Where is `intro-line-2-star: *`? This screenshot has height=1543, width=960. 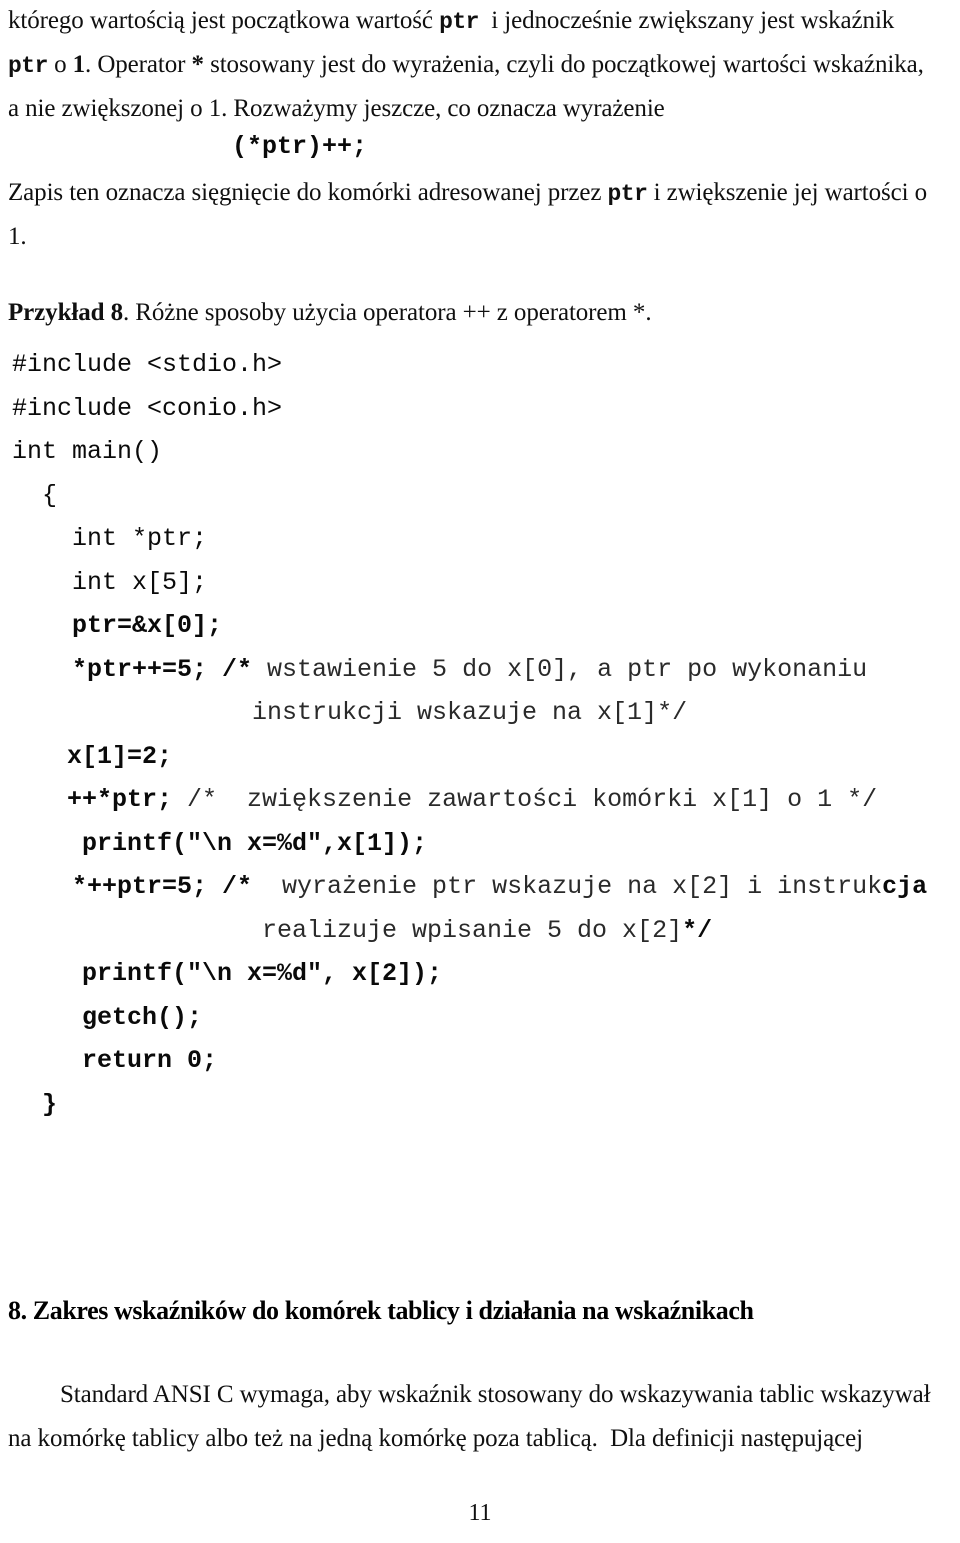
intro-line-2-star: * is located at coordinates (198, 64).